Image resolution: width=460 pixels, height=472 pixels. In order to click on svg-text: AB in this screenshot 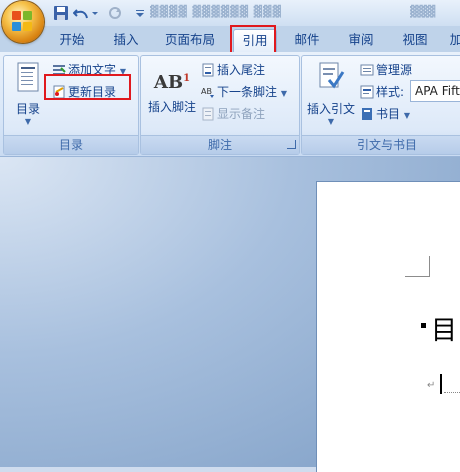, I will do `click(206, 91)`.